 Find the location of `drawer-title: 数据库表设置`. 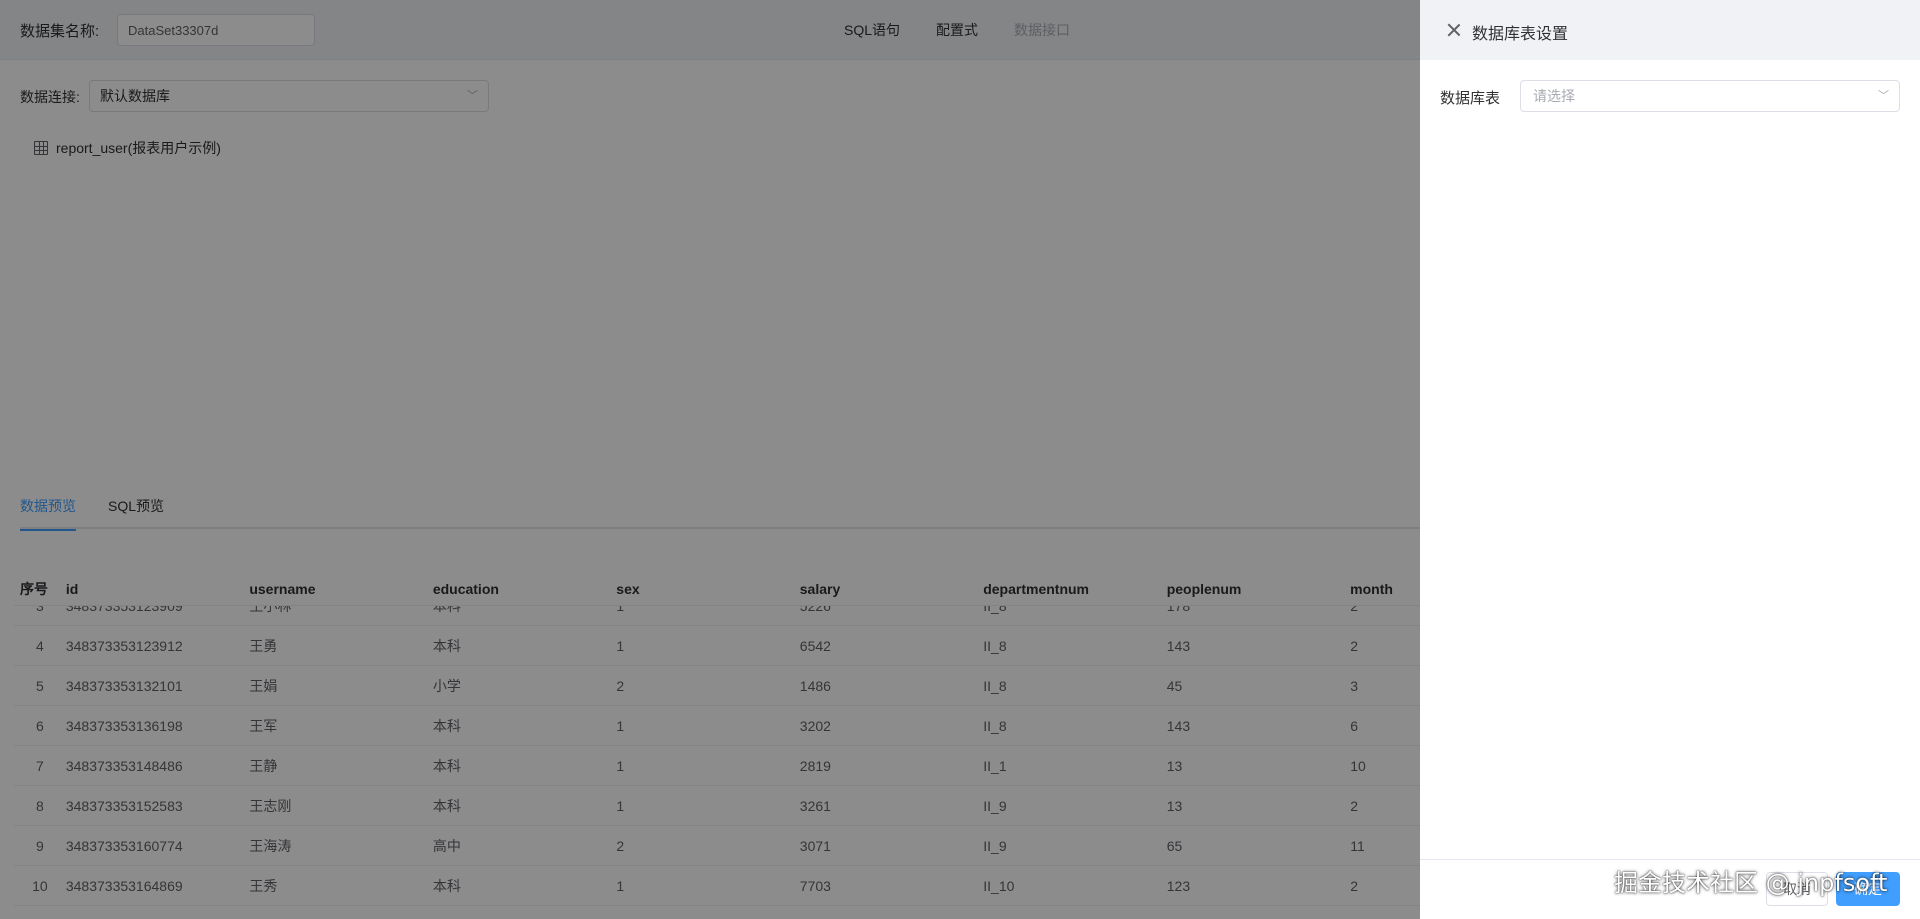

drawer-title: 数据库表设置 is located at coordinates (1520, 34).